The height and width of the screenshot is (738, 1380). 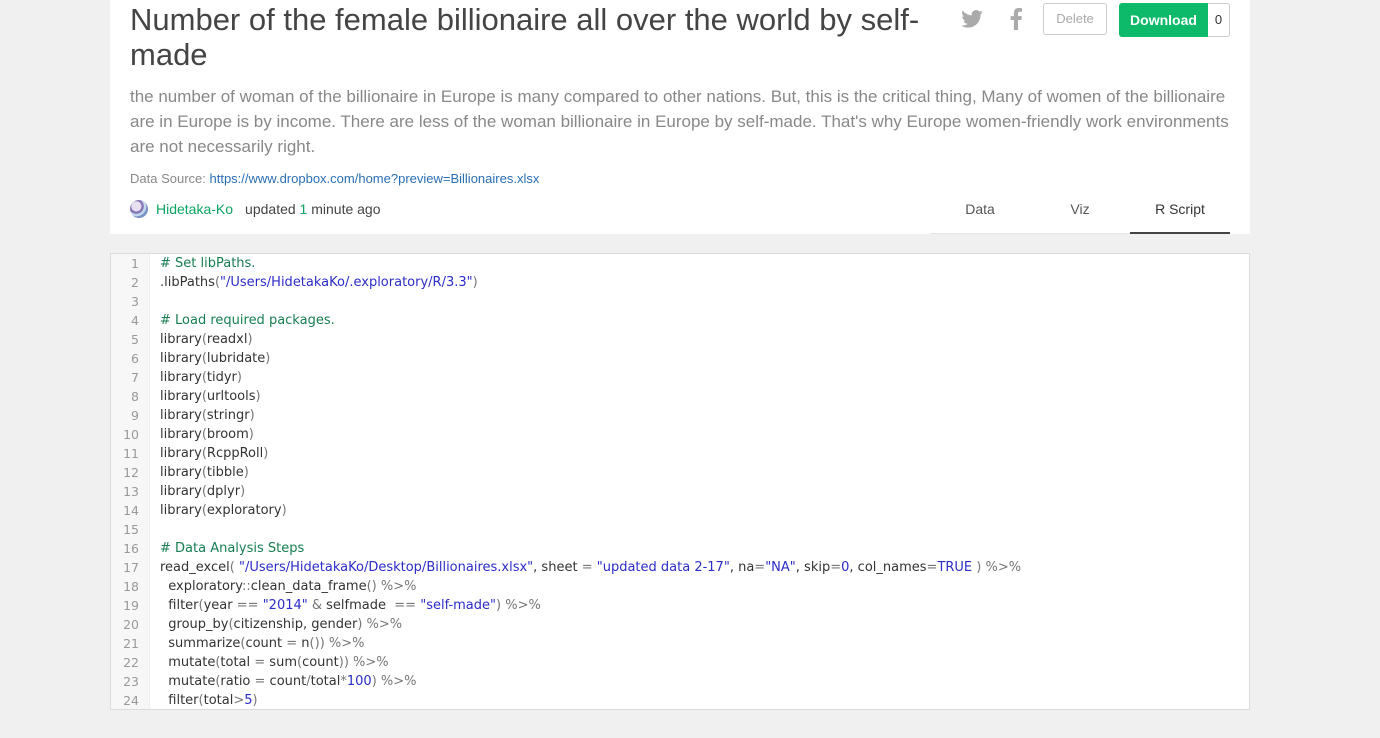 I want to click on data-source-label: Data Source:, so click(x=168, y=178).